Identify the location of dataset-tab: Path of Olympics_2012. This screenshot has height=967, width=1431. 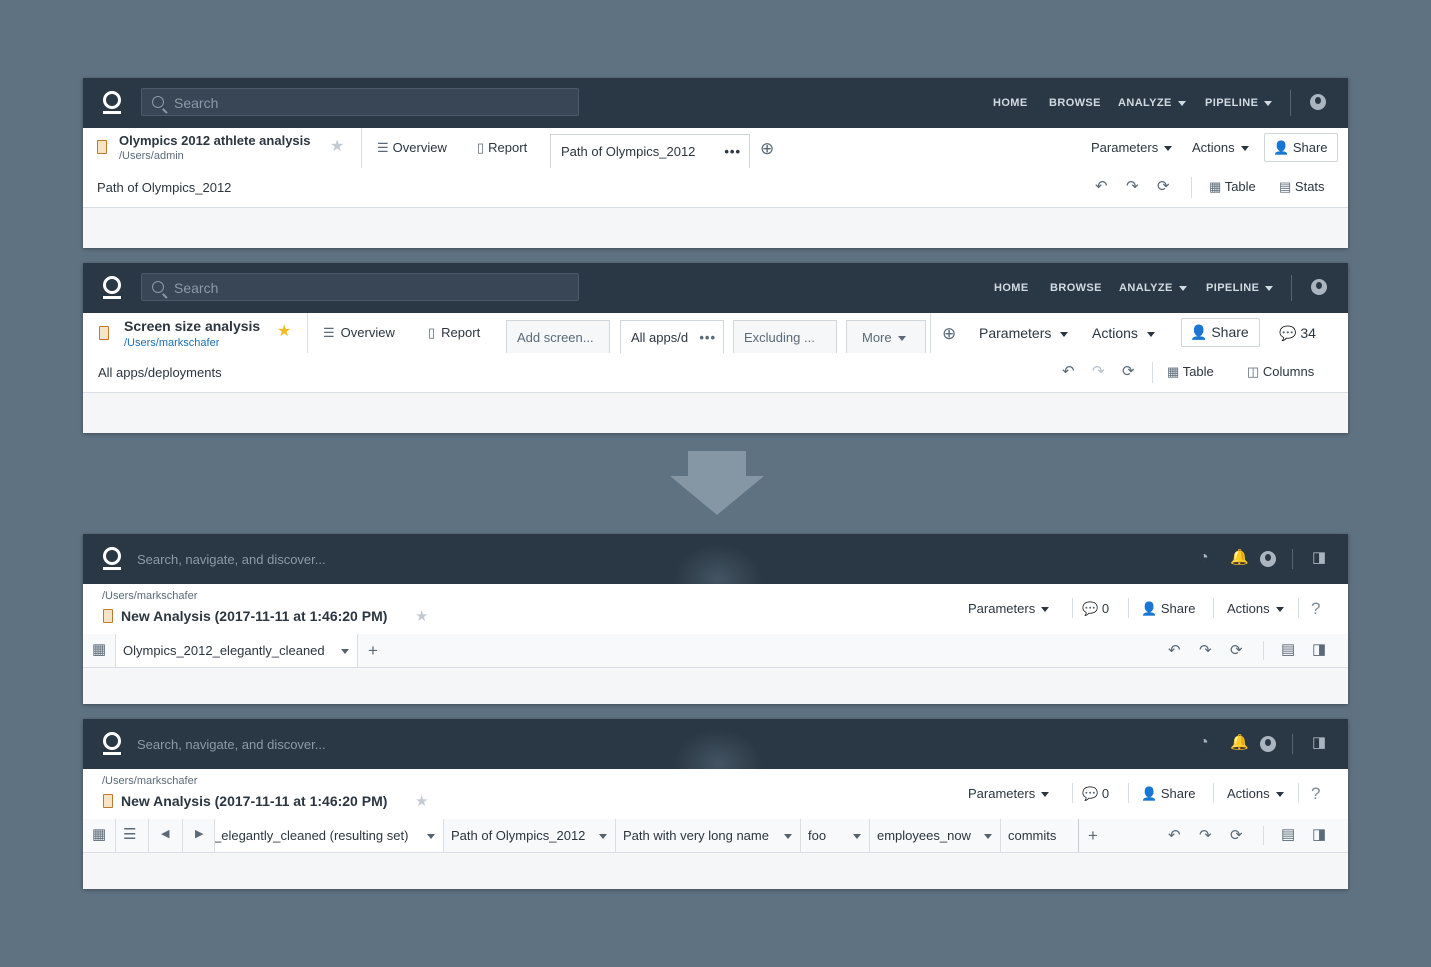
(530, 835).